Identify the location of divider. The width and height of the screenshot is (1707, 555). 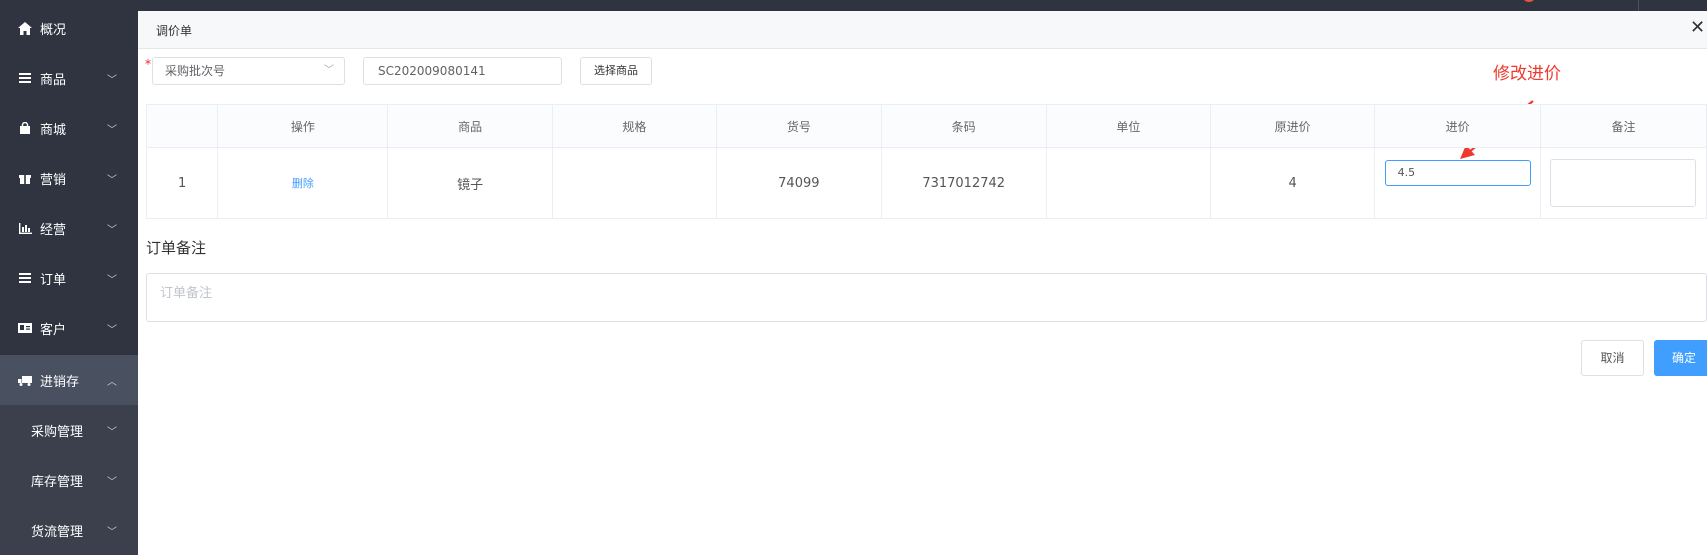
(1638, 5).